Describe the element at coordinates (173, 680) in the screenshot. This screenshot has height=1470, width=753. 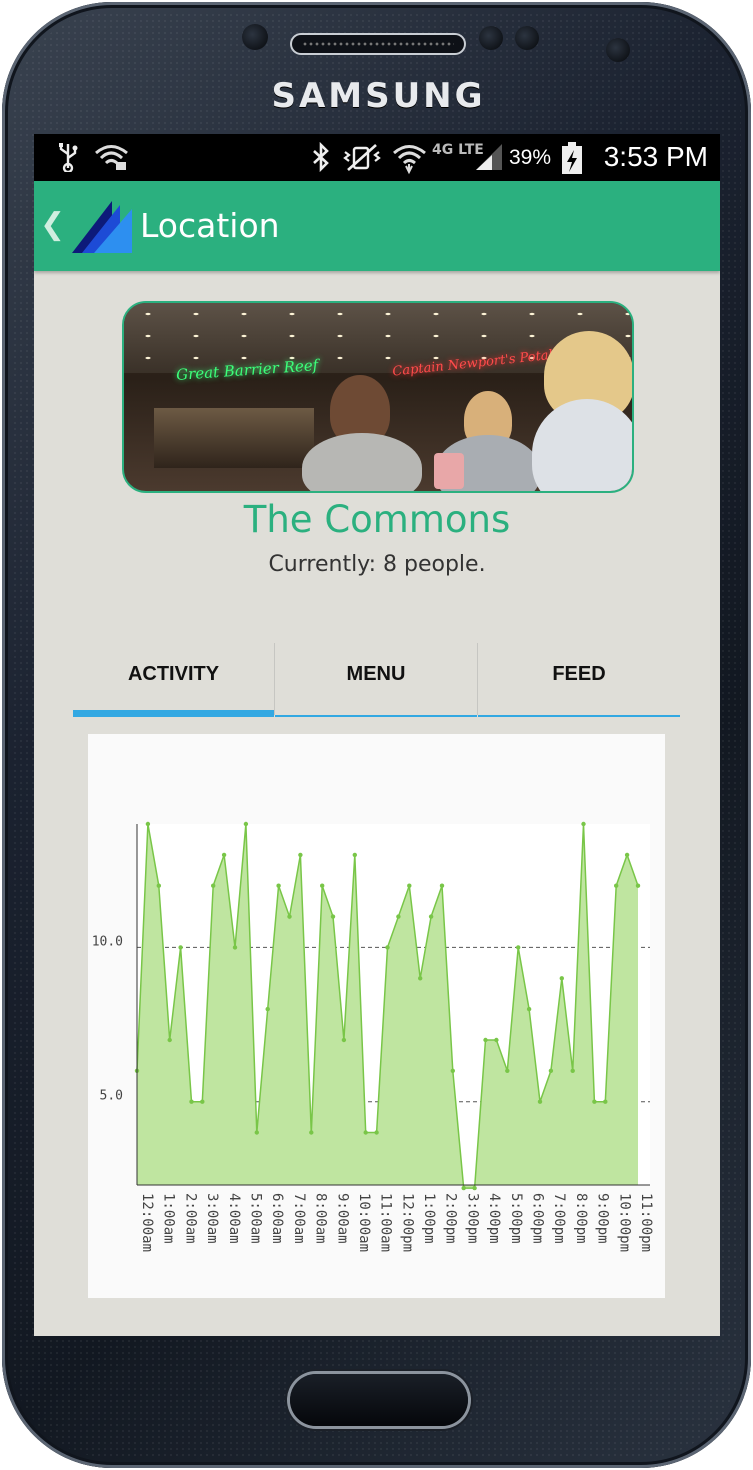
I see `tab-activity: ACTIVITY` at that location.